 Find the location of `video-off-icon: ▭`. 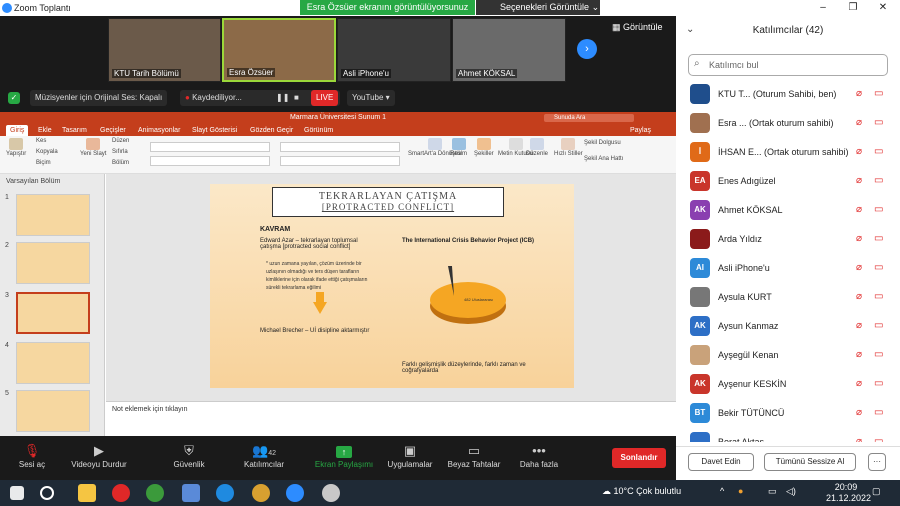

video-off-icon: ▭ is located at coordinates (879, 325).